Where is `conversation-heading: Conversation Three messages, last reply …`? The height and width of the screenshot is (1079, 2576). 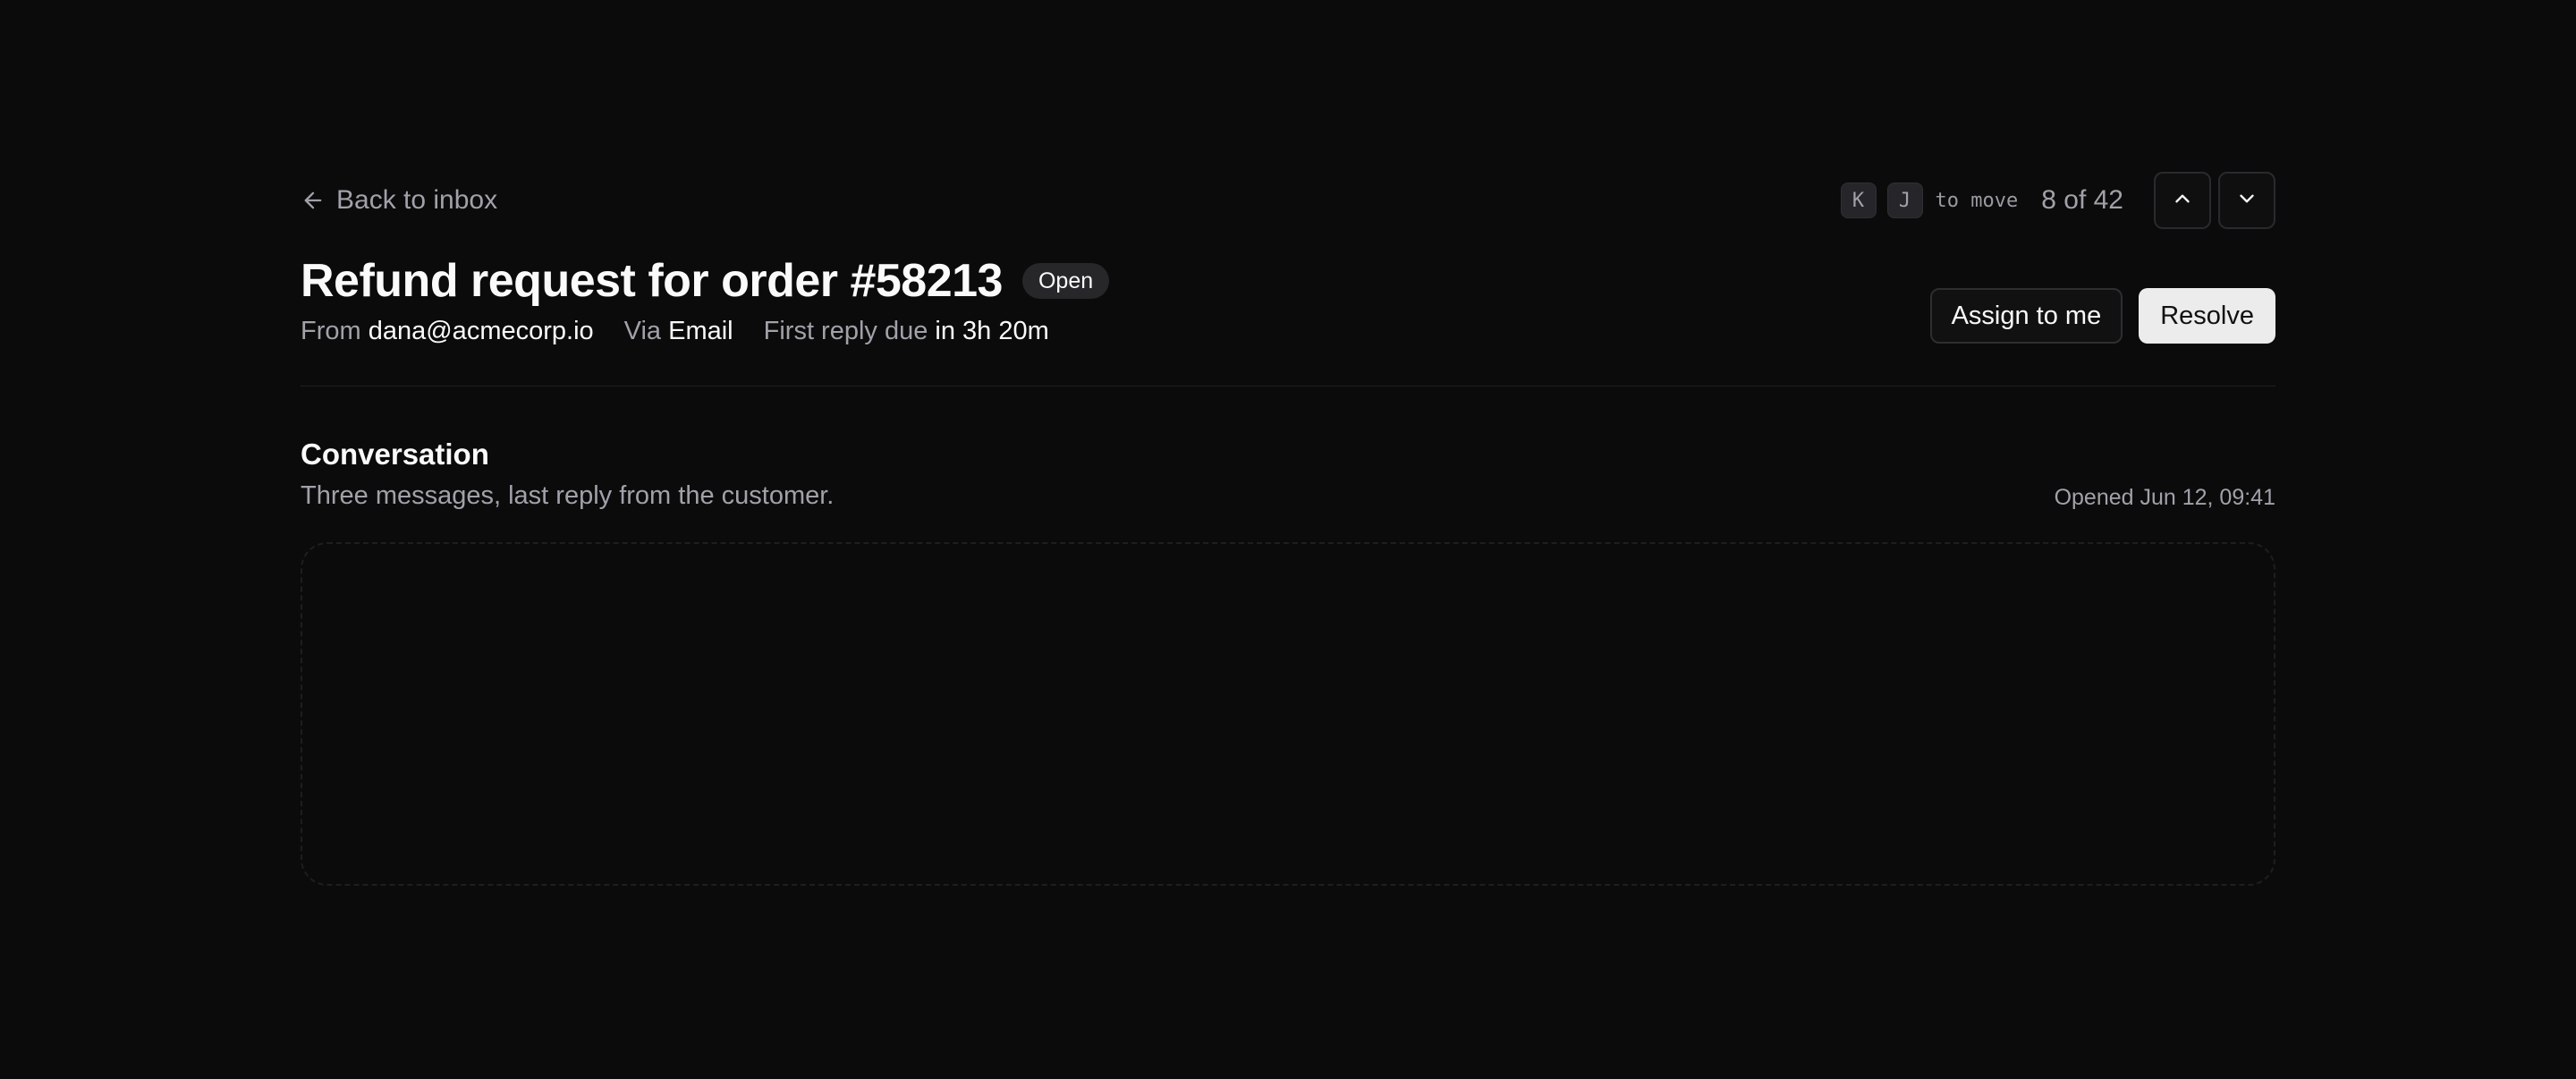
conversation-heading: Conversation Three messages, last reply … is located at coordinates (567, 474).